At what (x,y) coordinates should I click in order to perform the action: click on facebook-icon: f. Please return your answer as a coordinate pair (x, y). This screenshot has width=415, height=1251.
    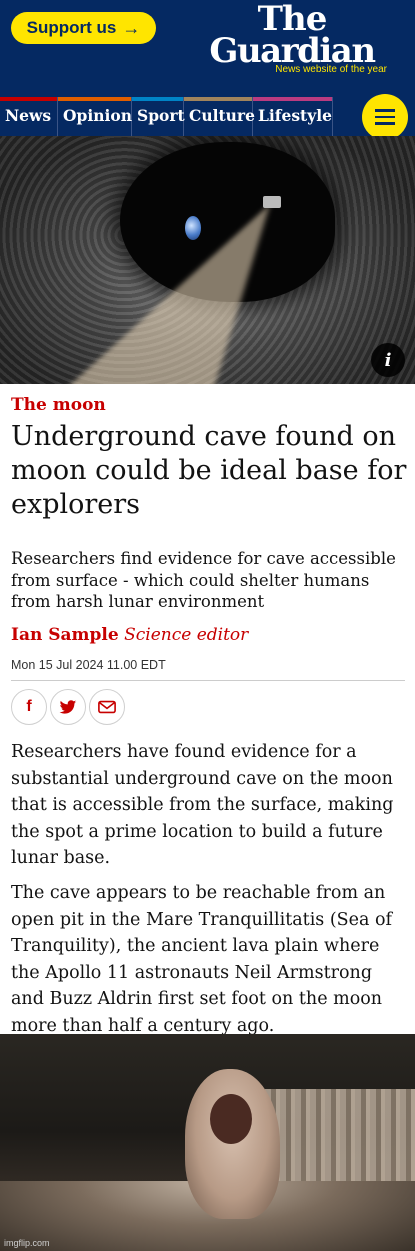
    Looking at the image, I should click on (29, 706).